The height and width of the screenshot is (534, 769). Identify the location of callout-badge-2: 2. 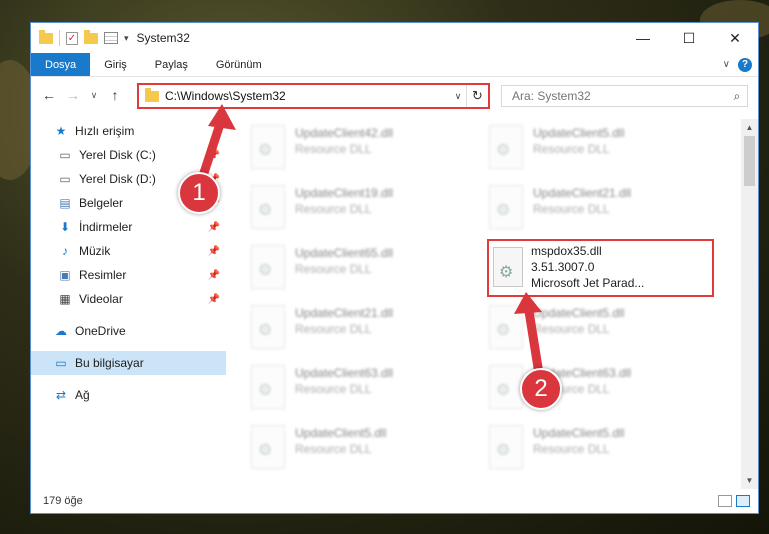
(541, 389).